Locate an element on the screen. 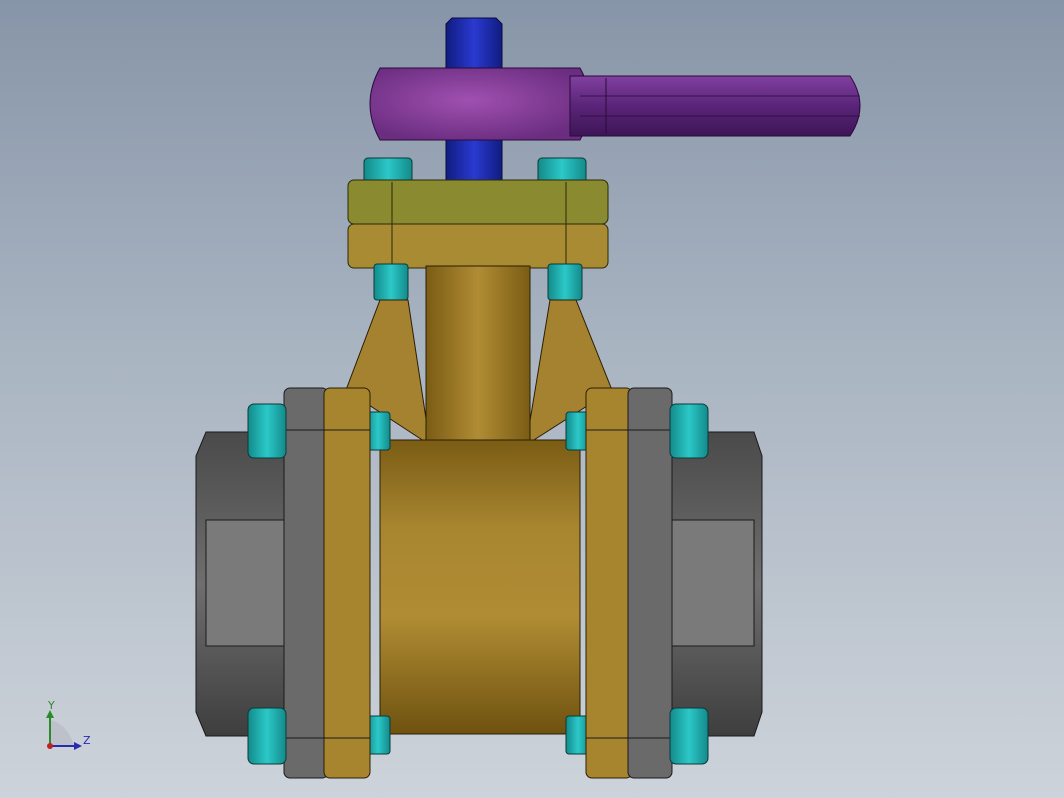 This screenshot has height=798, width=1064. valve-bonnet is located at coordinates (478, 224).